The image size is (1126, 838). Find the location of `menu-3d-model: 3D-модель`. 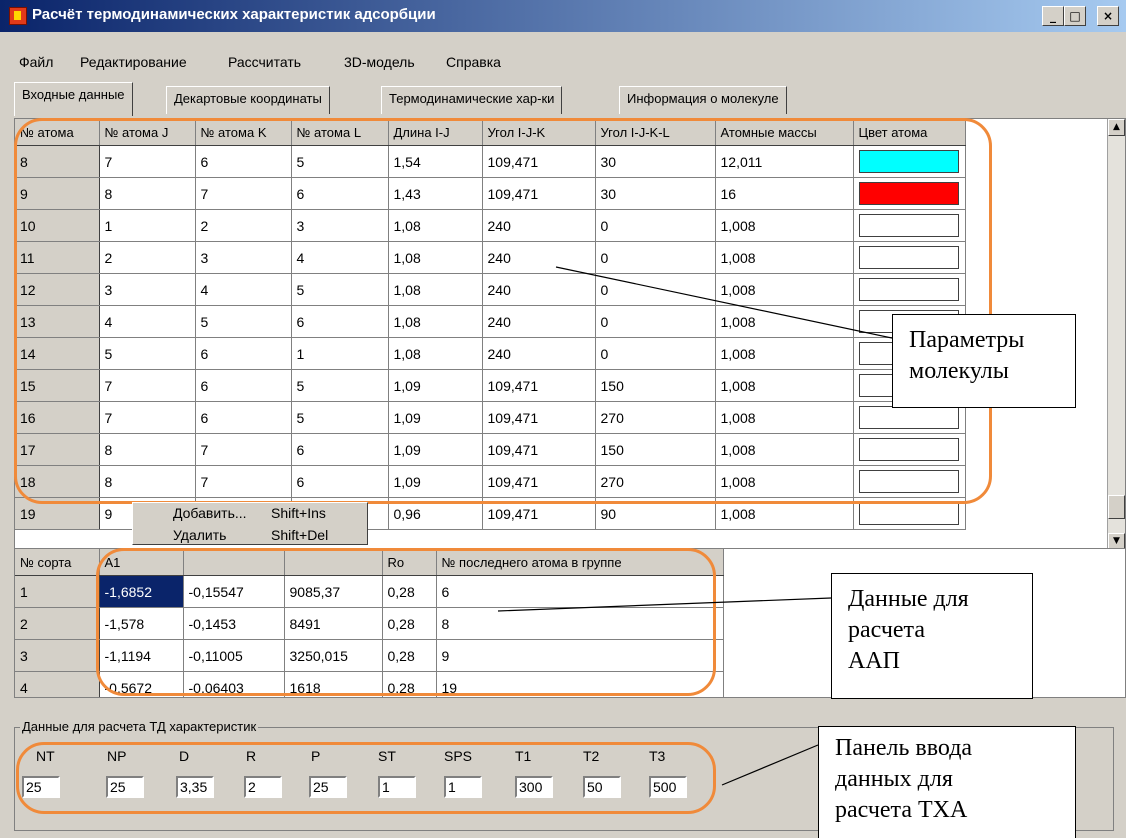

menu-3d-model: 3D-модель is located at coordinates (379, 62).